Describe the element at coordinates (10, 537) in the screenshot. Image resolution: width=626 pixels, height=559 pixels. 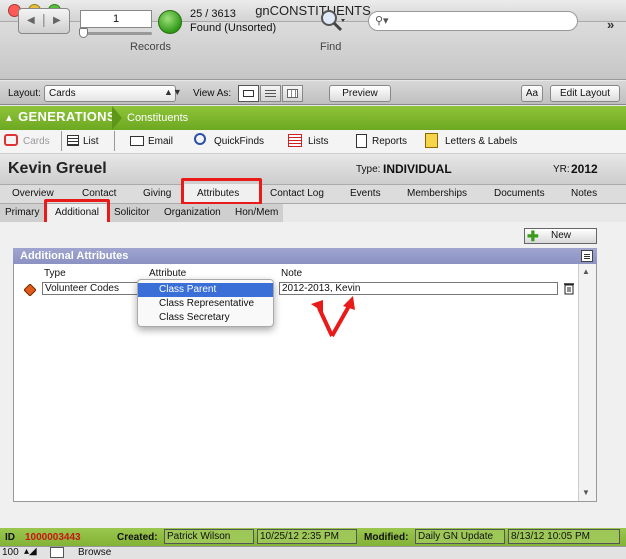
I see `id-label: ID` at that location.